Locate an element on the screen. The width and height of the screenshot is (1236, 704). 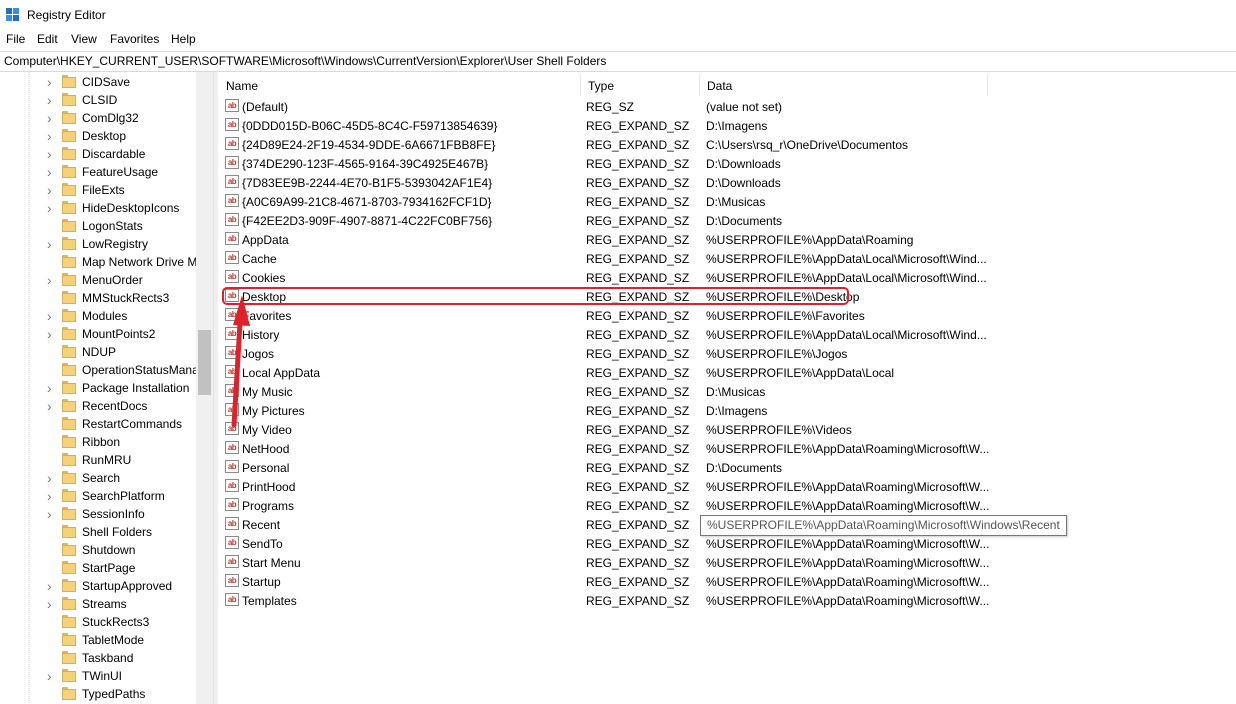
tree-item: StartPage is located at coordinates (98, 568).